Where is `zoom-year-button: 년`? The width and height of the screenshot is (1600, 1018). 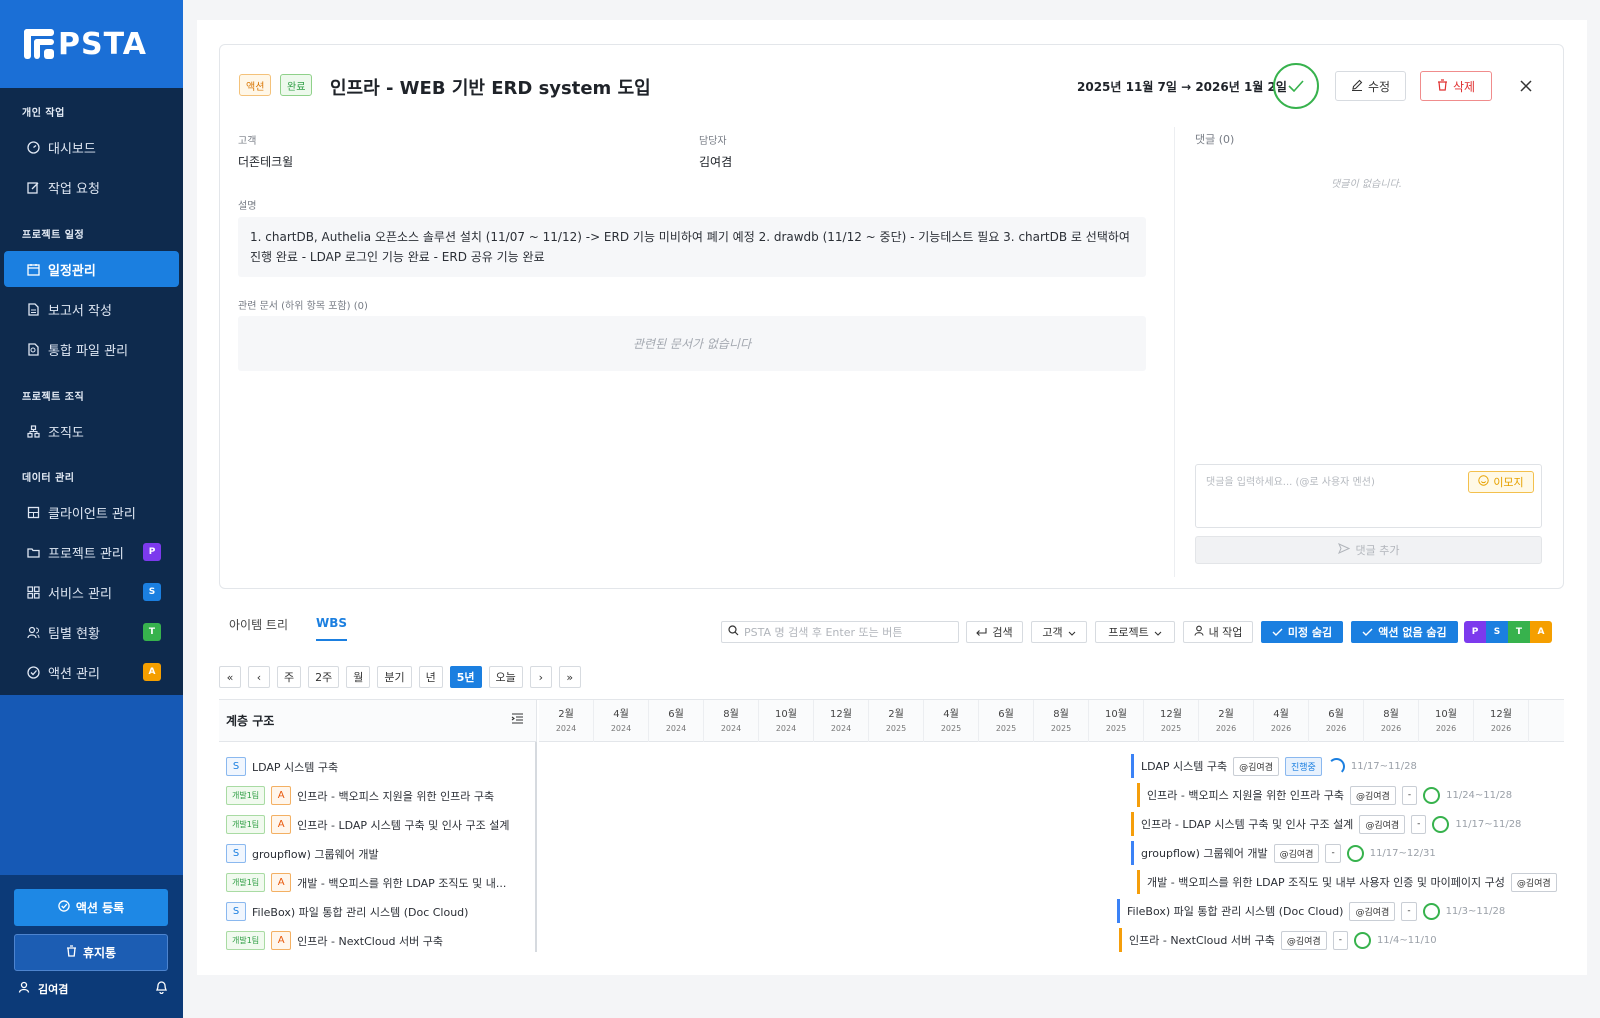
zoom-year-button: 년 is located at coordinates (430, 677).